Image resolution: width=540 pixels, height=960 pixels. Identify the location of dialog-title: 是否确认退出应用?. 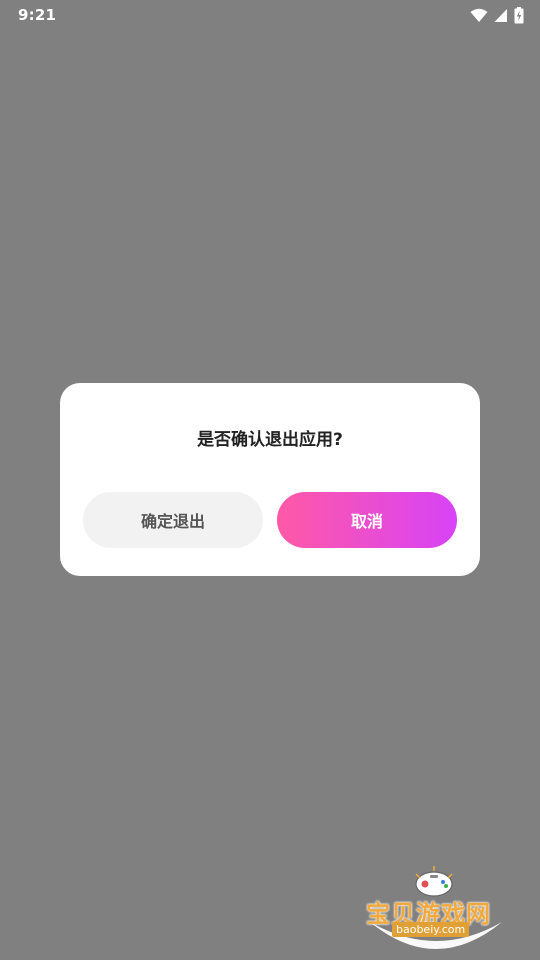
(270, 440).